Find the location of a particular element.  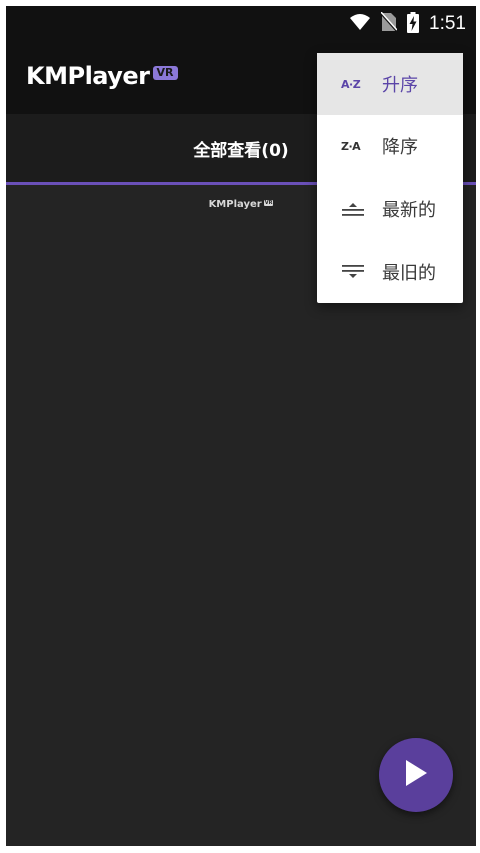

sort-newest-icon is located at coordinates (354, 209).